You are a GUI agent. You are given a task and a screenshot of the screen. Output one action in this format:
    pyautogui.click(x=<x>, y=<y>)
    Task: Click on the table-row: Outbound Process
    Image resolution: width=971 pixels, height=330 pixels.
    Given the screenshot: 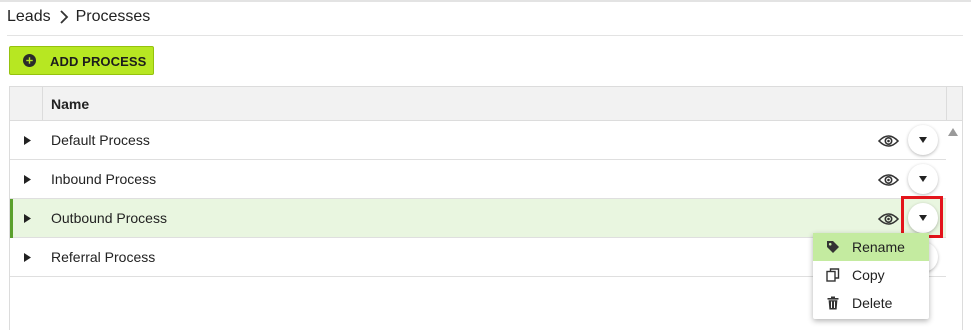 What is the action you would take?
    pyautogui.click(x=478, y=218)
    